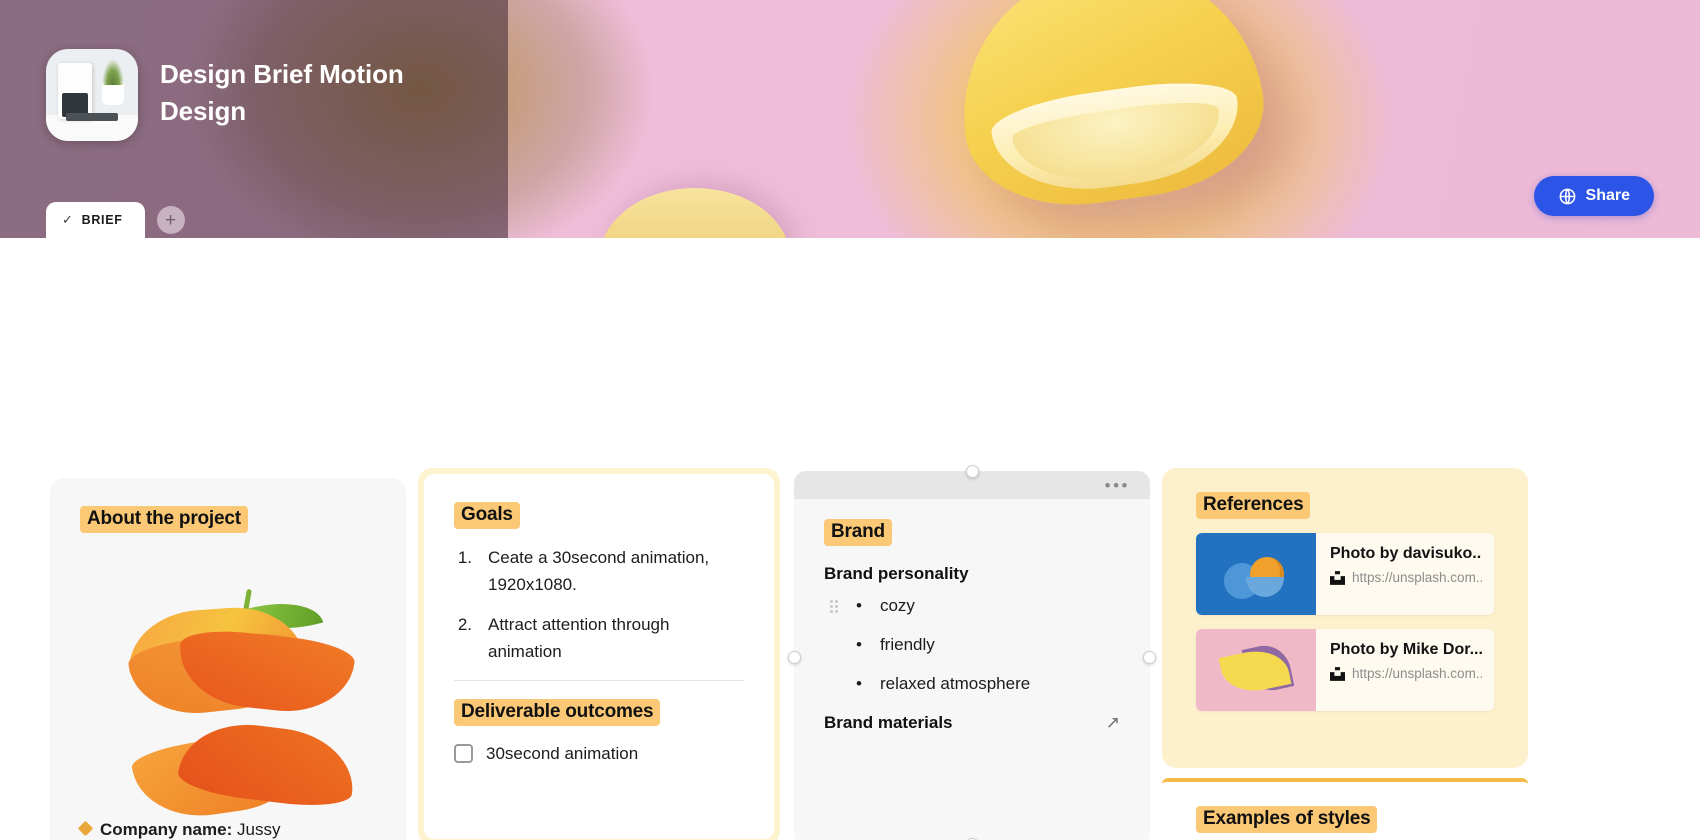 This screenshot has height=840, width=1700. I want to click on goal-number: 2., so click(464, 625).